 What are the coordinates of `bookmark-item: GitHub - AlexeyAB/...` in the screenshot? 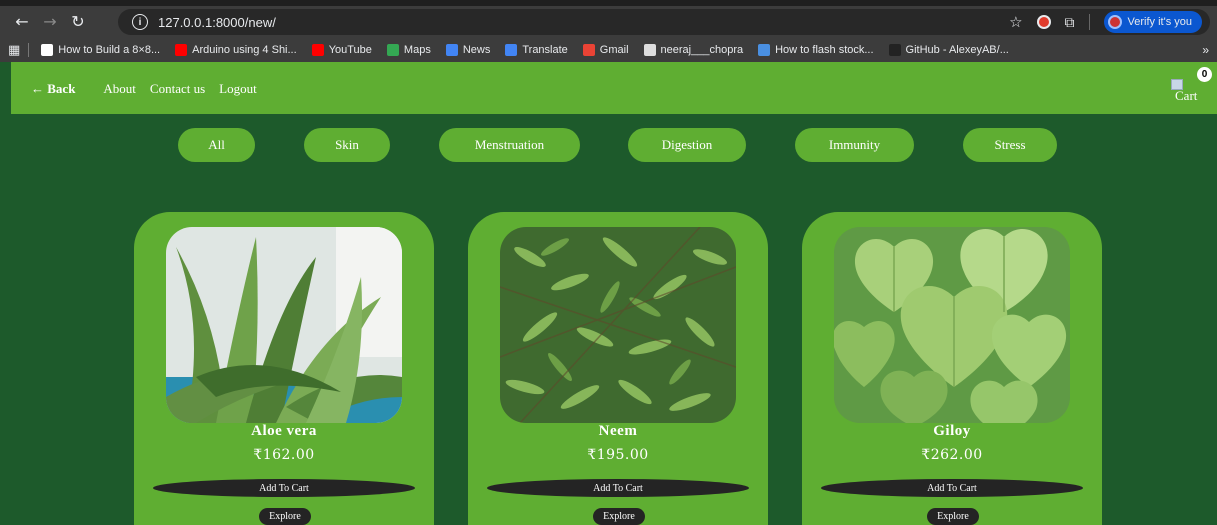 It's located at (948, 49).